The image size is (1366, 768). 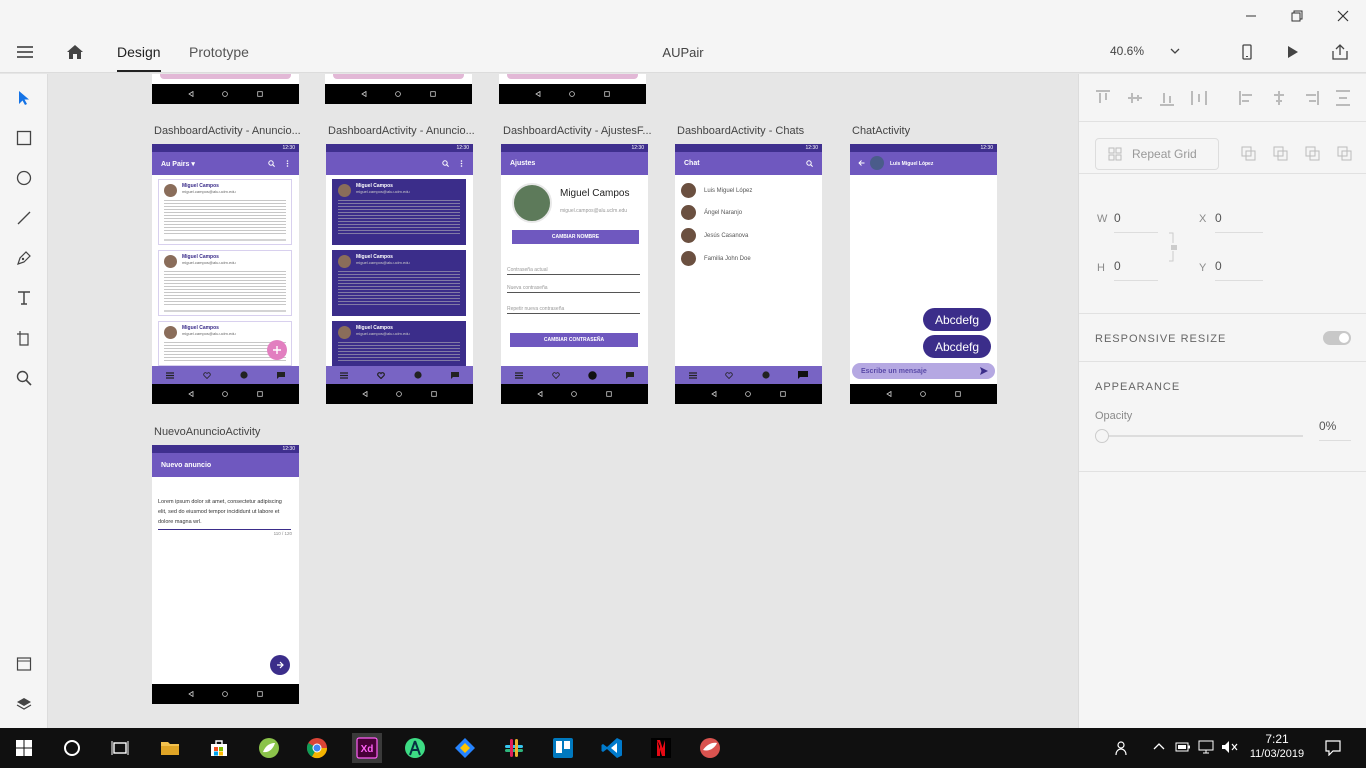 What do you see at coordinates (24, 378) in the screenshot?
I see `zoom-tool` at bounding box center [24, 378].